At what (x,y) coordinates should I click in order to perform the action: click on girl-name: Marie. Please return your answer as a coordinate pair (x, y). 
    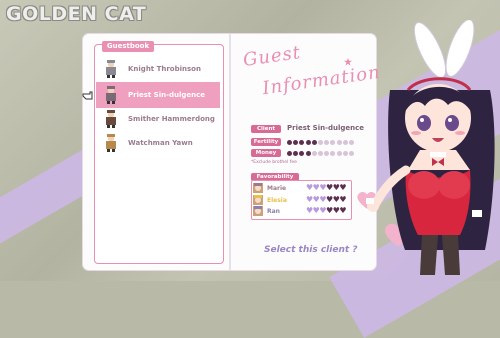
    Looking at the image, I should click on (277, 188).